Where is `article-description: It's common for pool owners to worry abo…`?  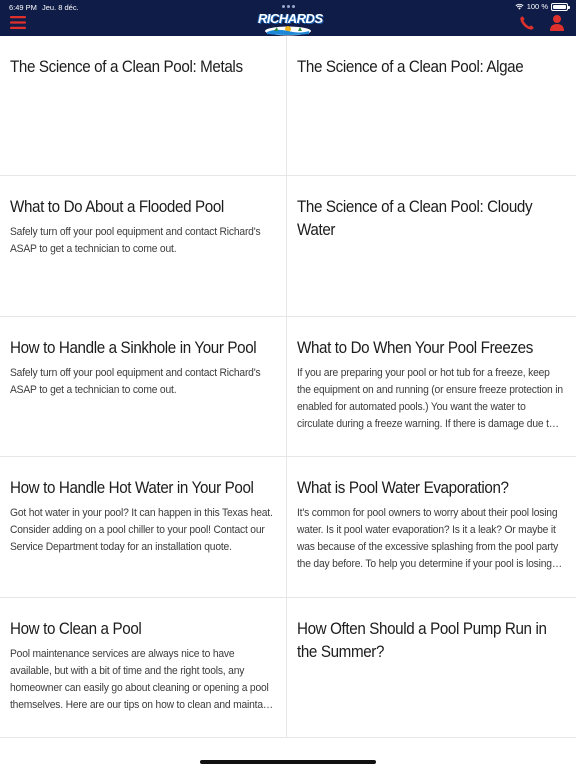
article-description: It's common for pool owners to worry abo… is located at coordinates (428, 539).